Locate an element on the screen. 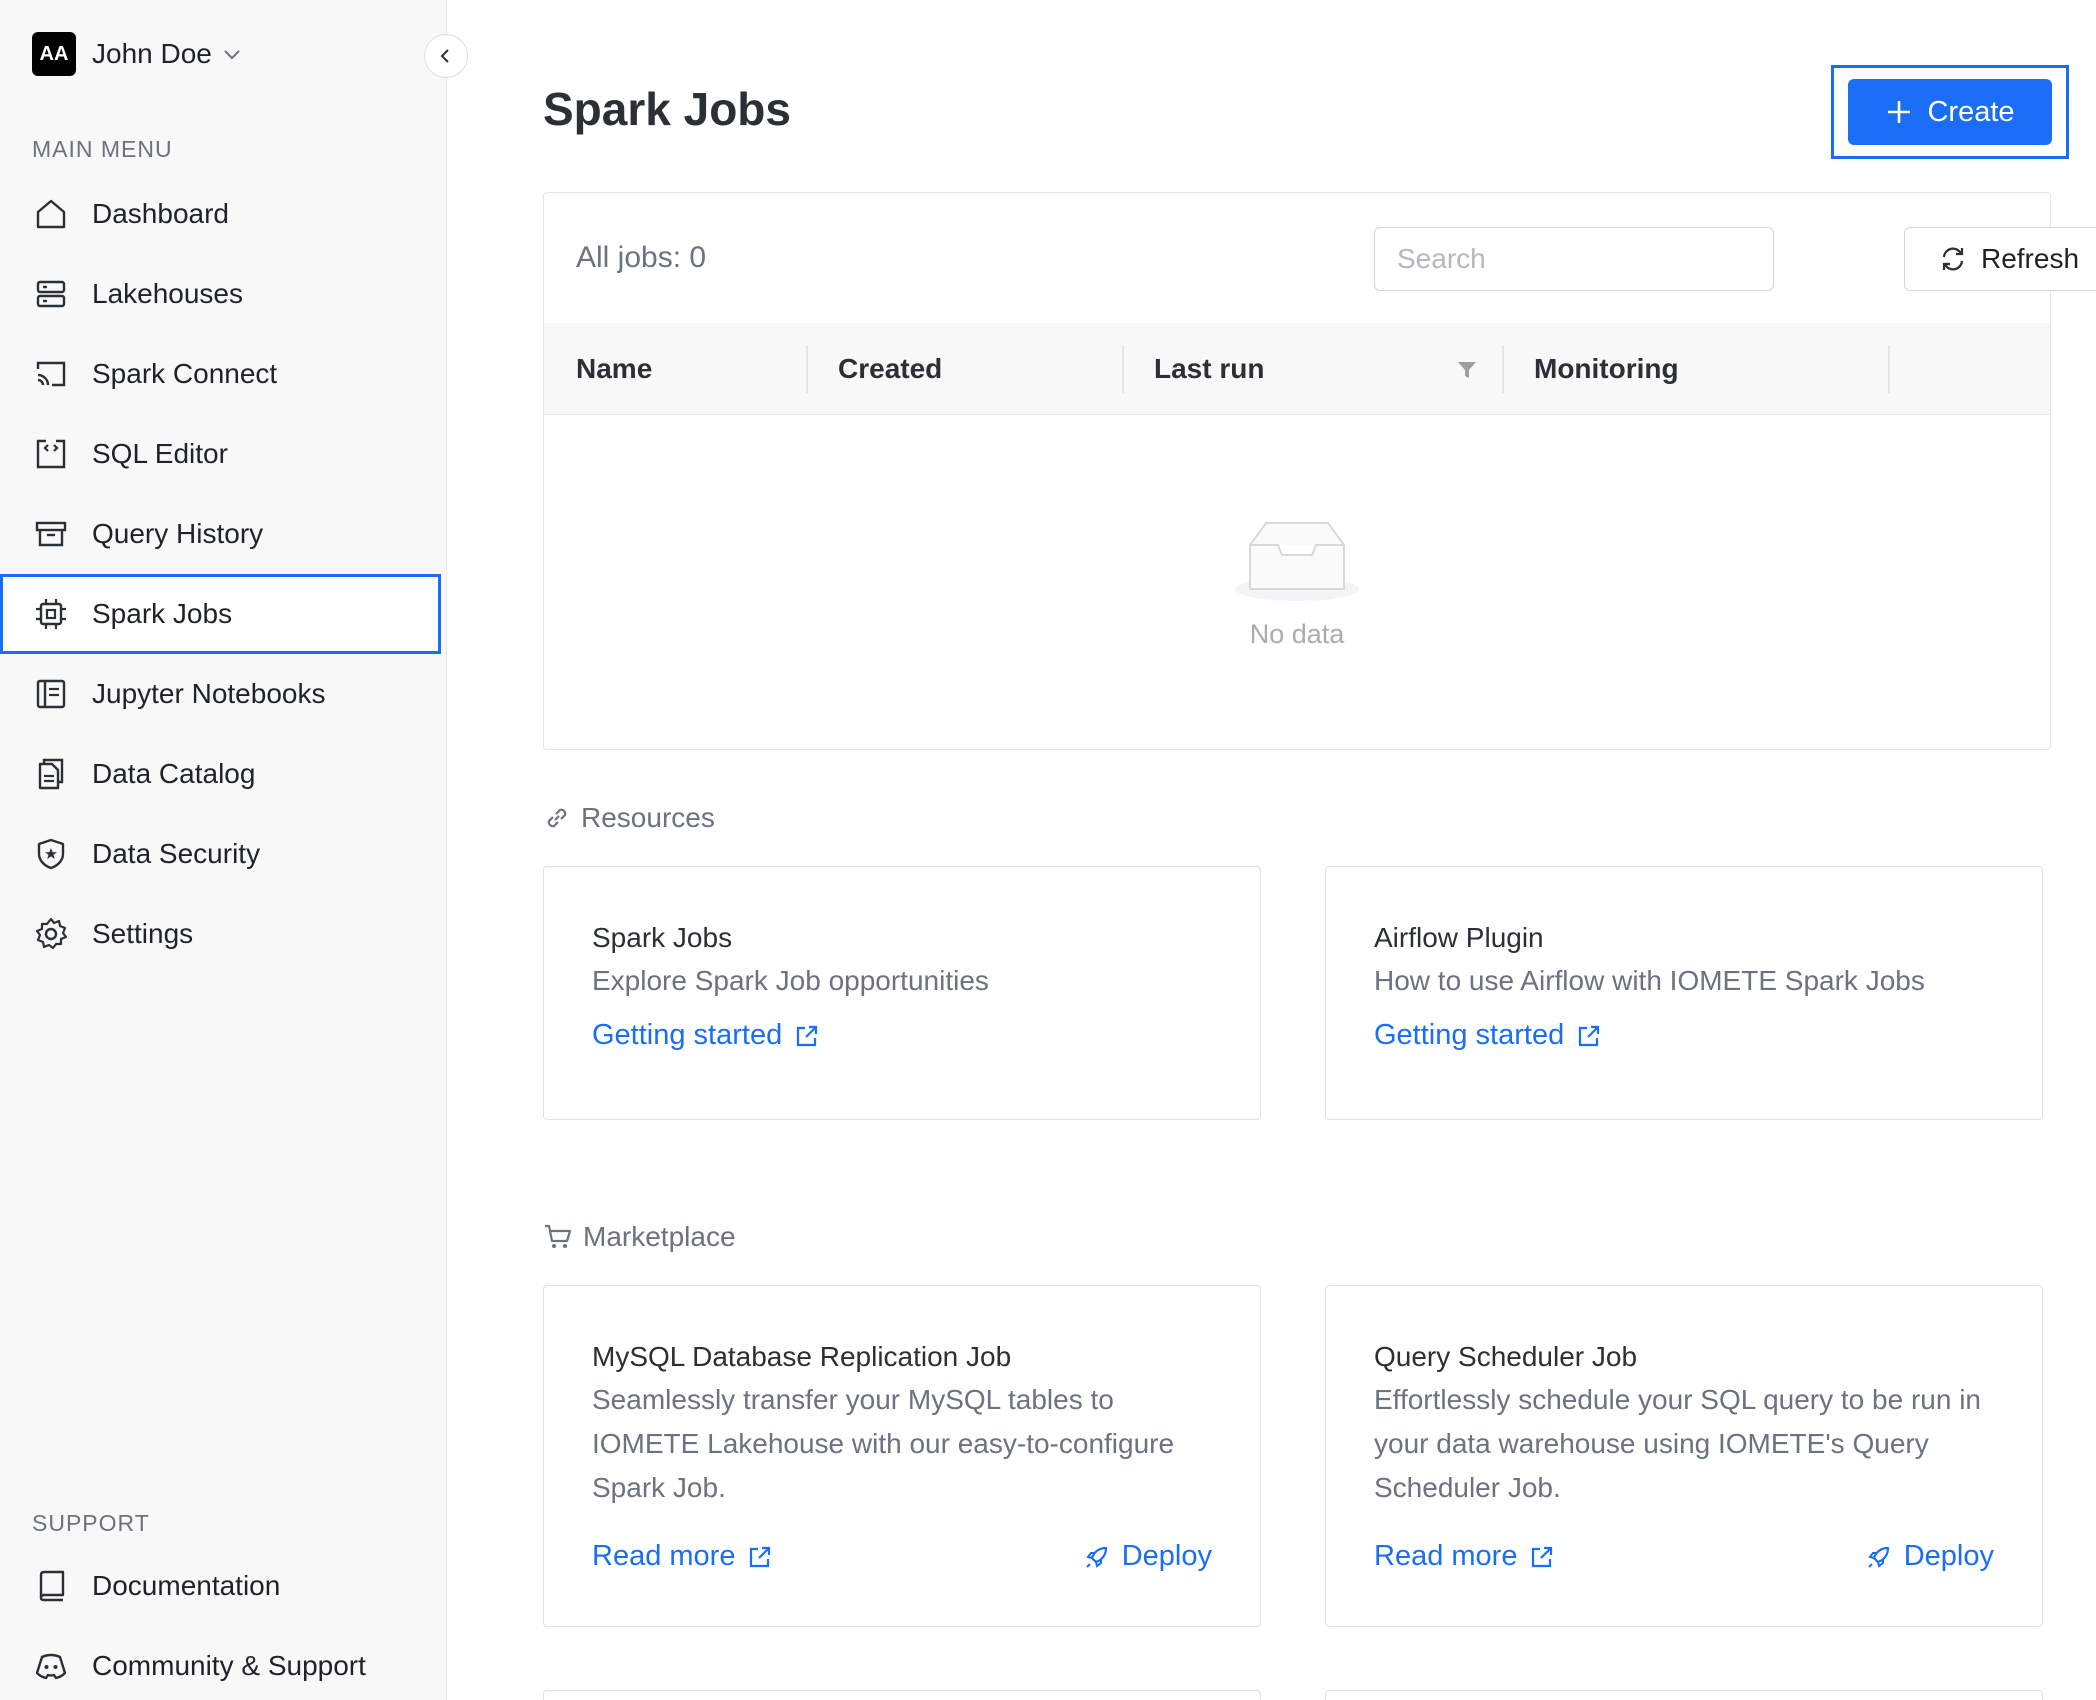  server-icon is located at coordinates (51, 294).